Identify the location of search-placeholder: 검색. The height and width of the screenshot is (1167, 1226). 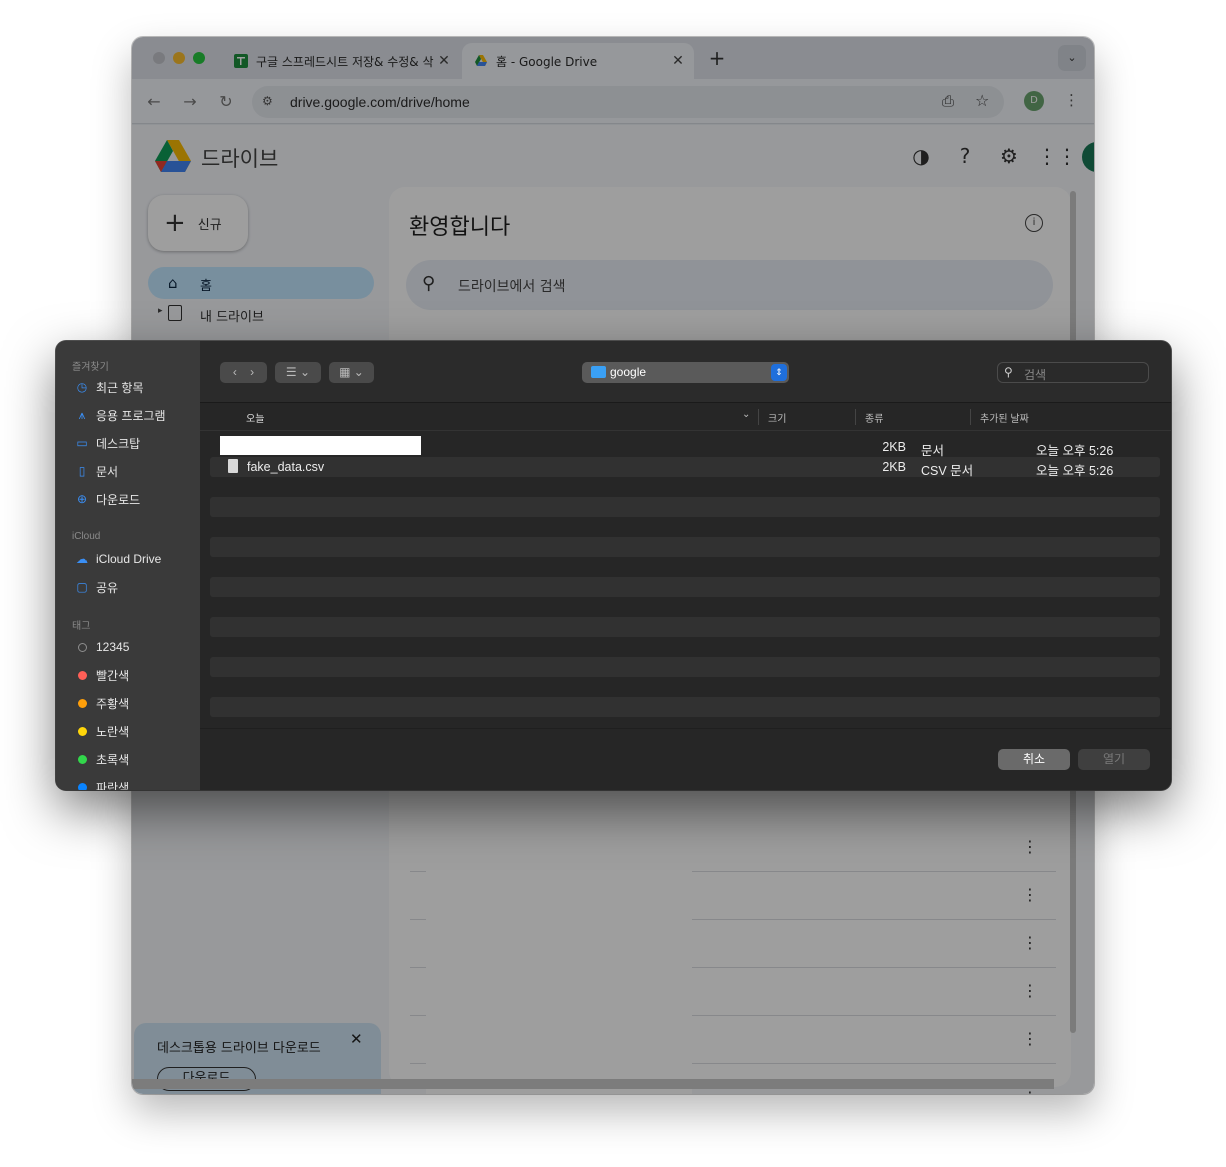
(1035, 375).